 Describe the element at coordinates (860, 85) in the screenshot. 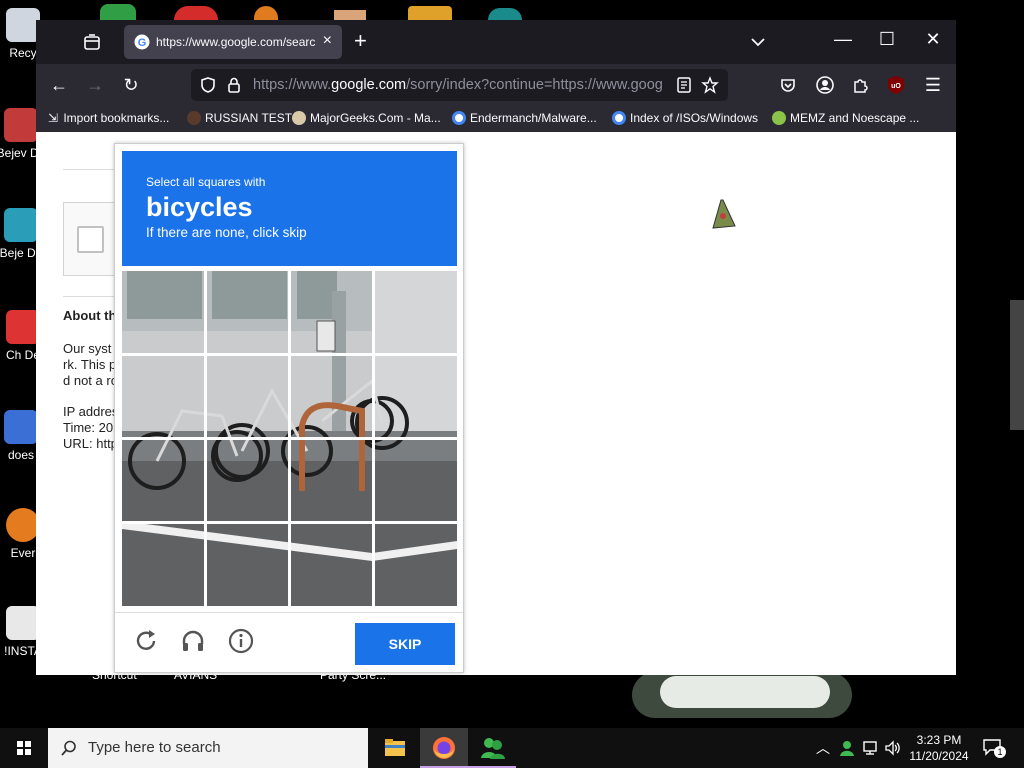

I see `extensions-icon` at that location.